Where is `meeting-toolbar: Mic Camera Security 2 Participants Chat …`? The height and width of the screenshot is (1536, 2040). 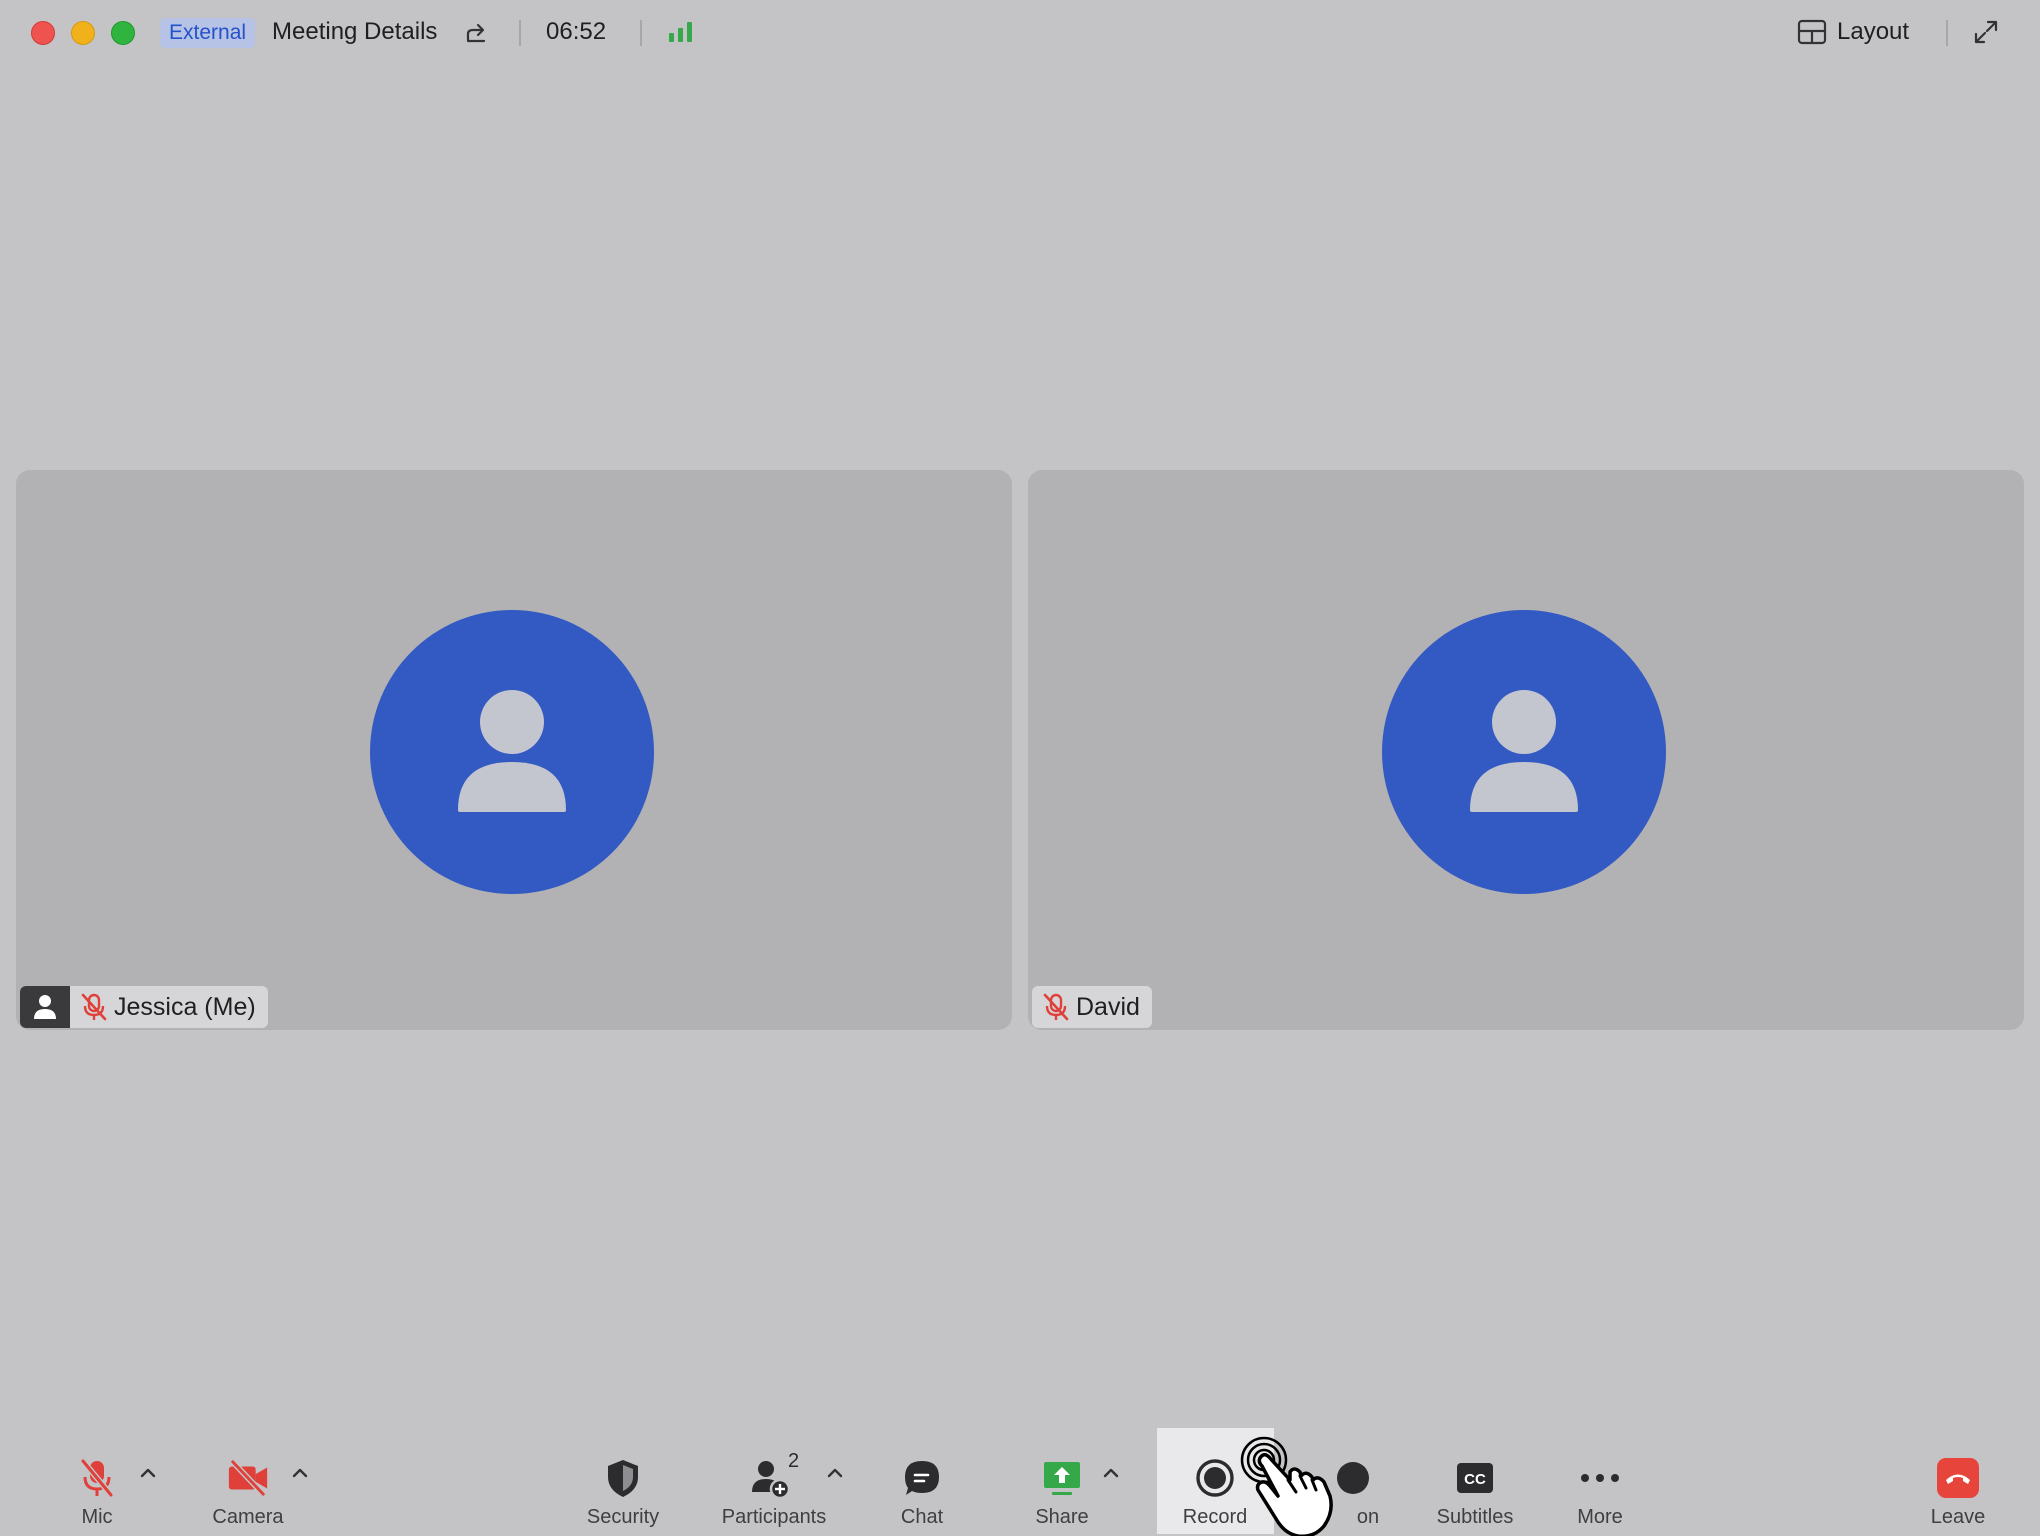
meeting-toolbar: Mic Camera Security 2 Participants Chat … is located at coordinates (1020, 1482).